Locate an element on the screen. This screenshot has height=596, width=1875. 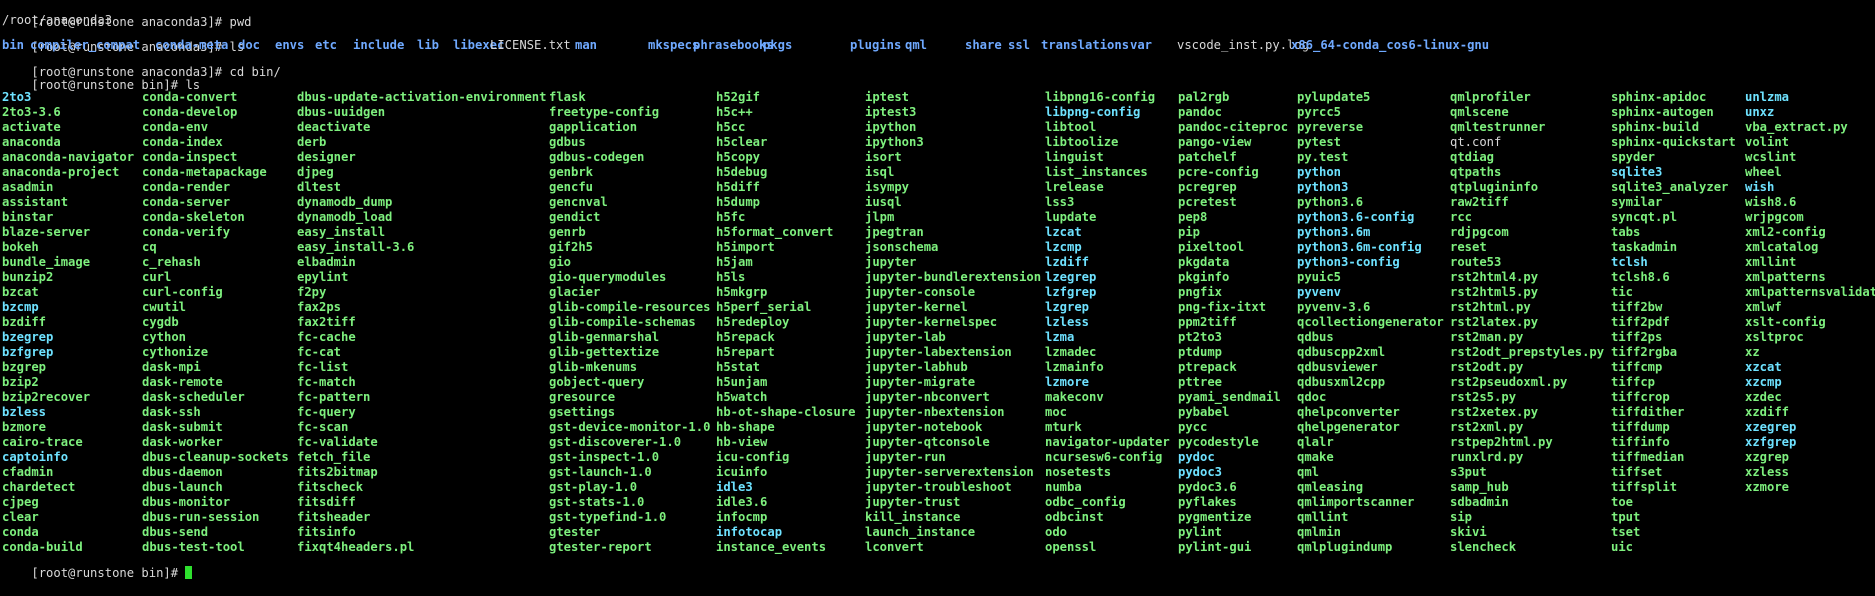
bin-entry: python3 is located at coordinates (1323, 187).